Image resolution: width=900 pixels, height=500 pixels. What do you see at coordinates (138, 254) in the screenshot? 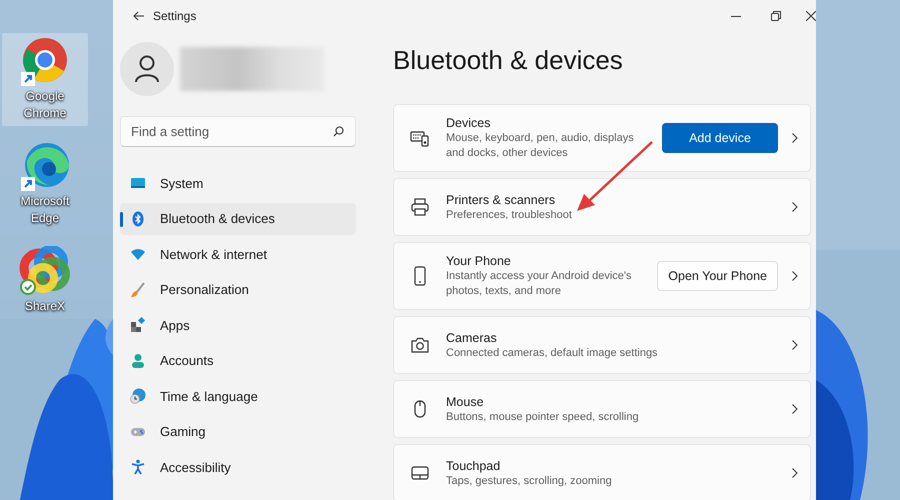
I see `wifi-icon` at bounding box center [138, 254].